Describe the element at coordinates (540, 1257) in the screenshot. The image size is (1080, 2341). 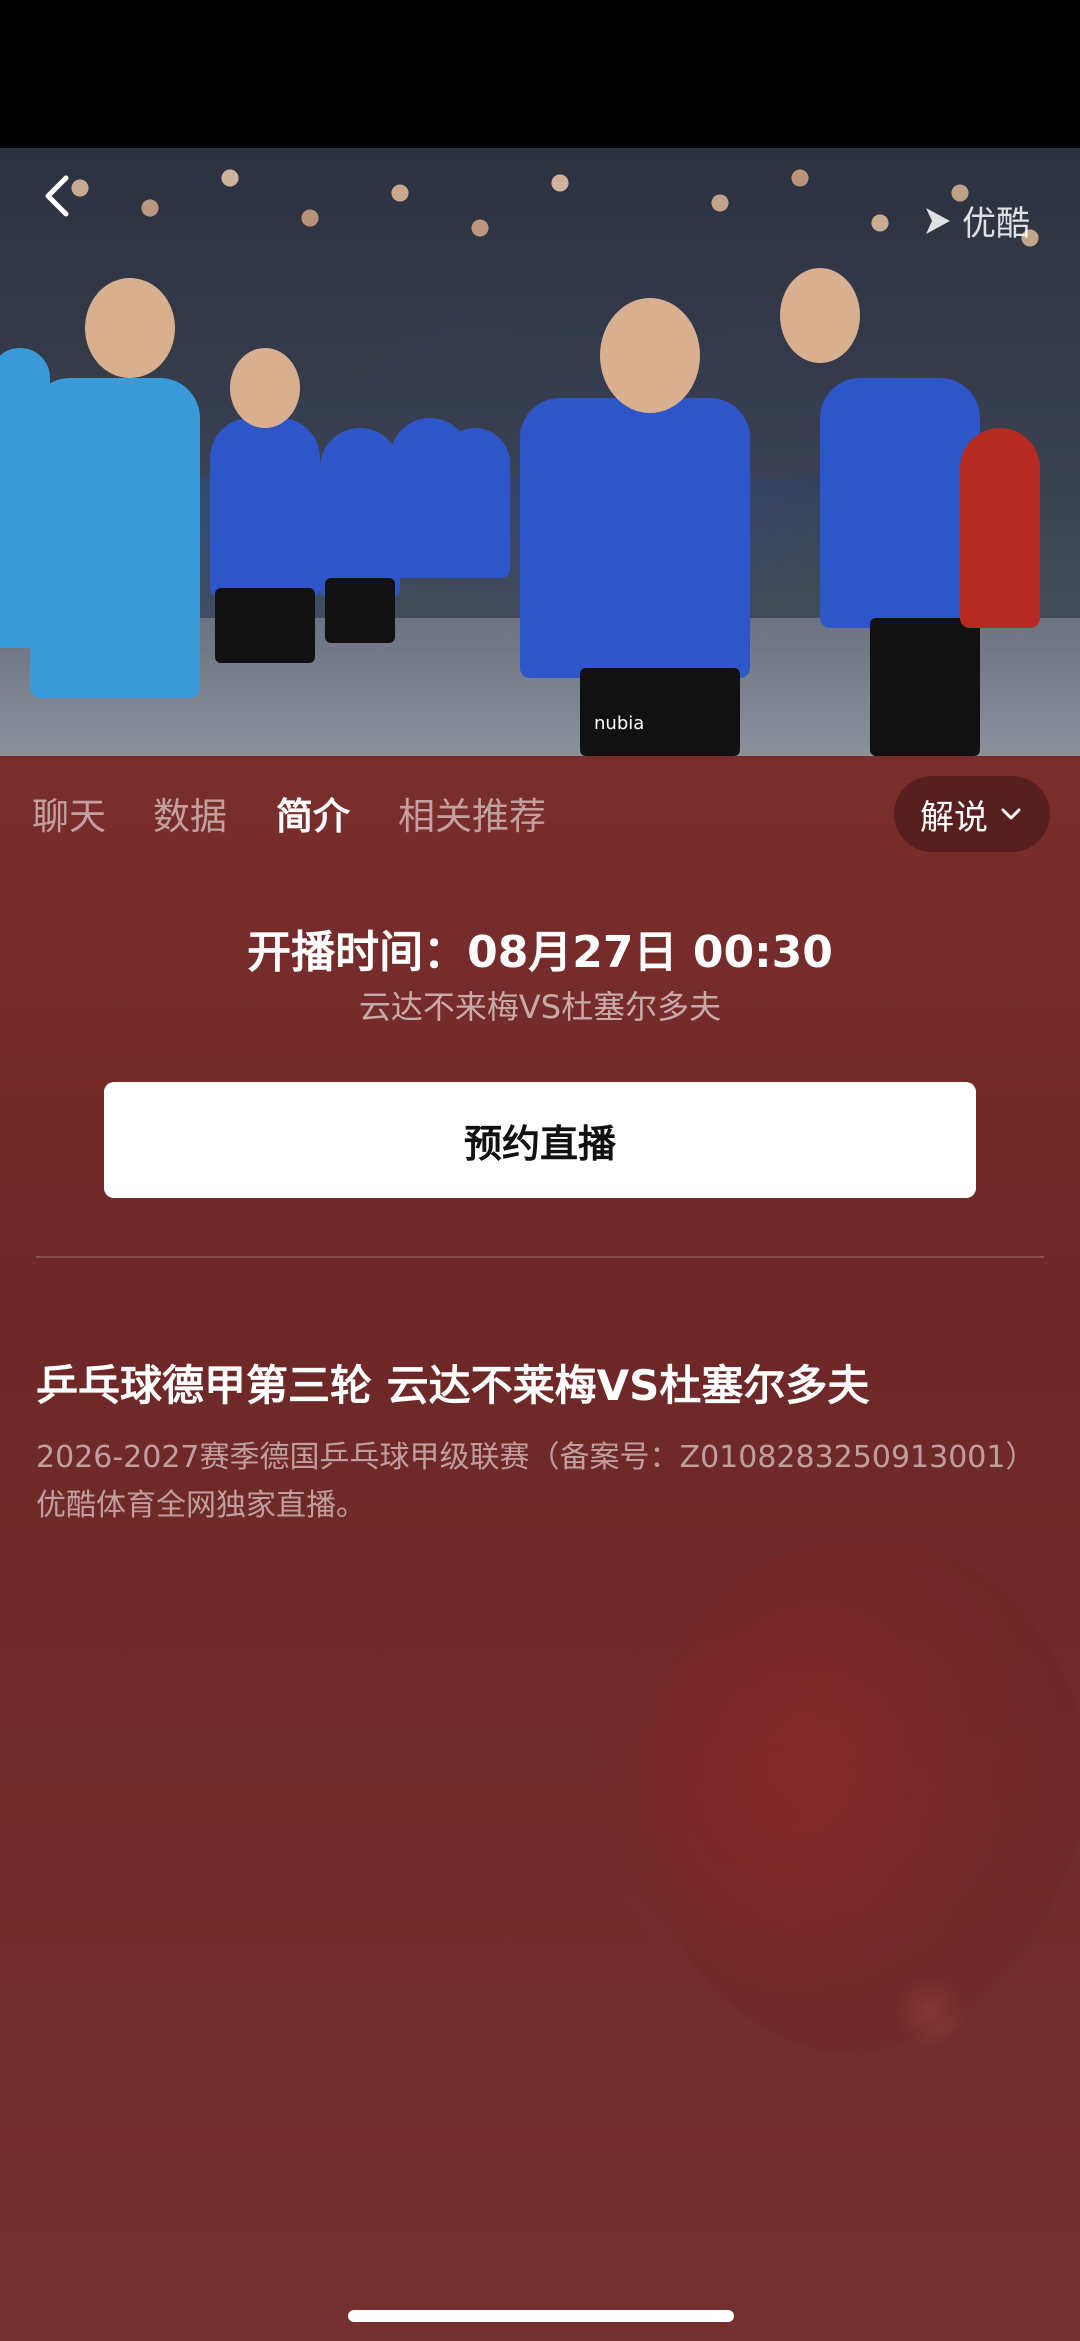
I see `divider` at that location.